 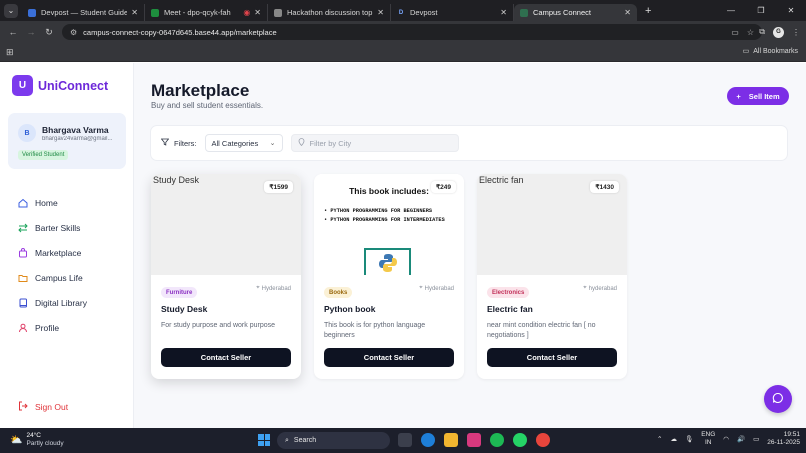 I want to click on tab-devpost: D Devpost ✕, so click(x=452, y=12).